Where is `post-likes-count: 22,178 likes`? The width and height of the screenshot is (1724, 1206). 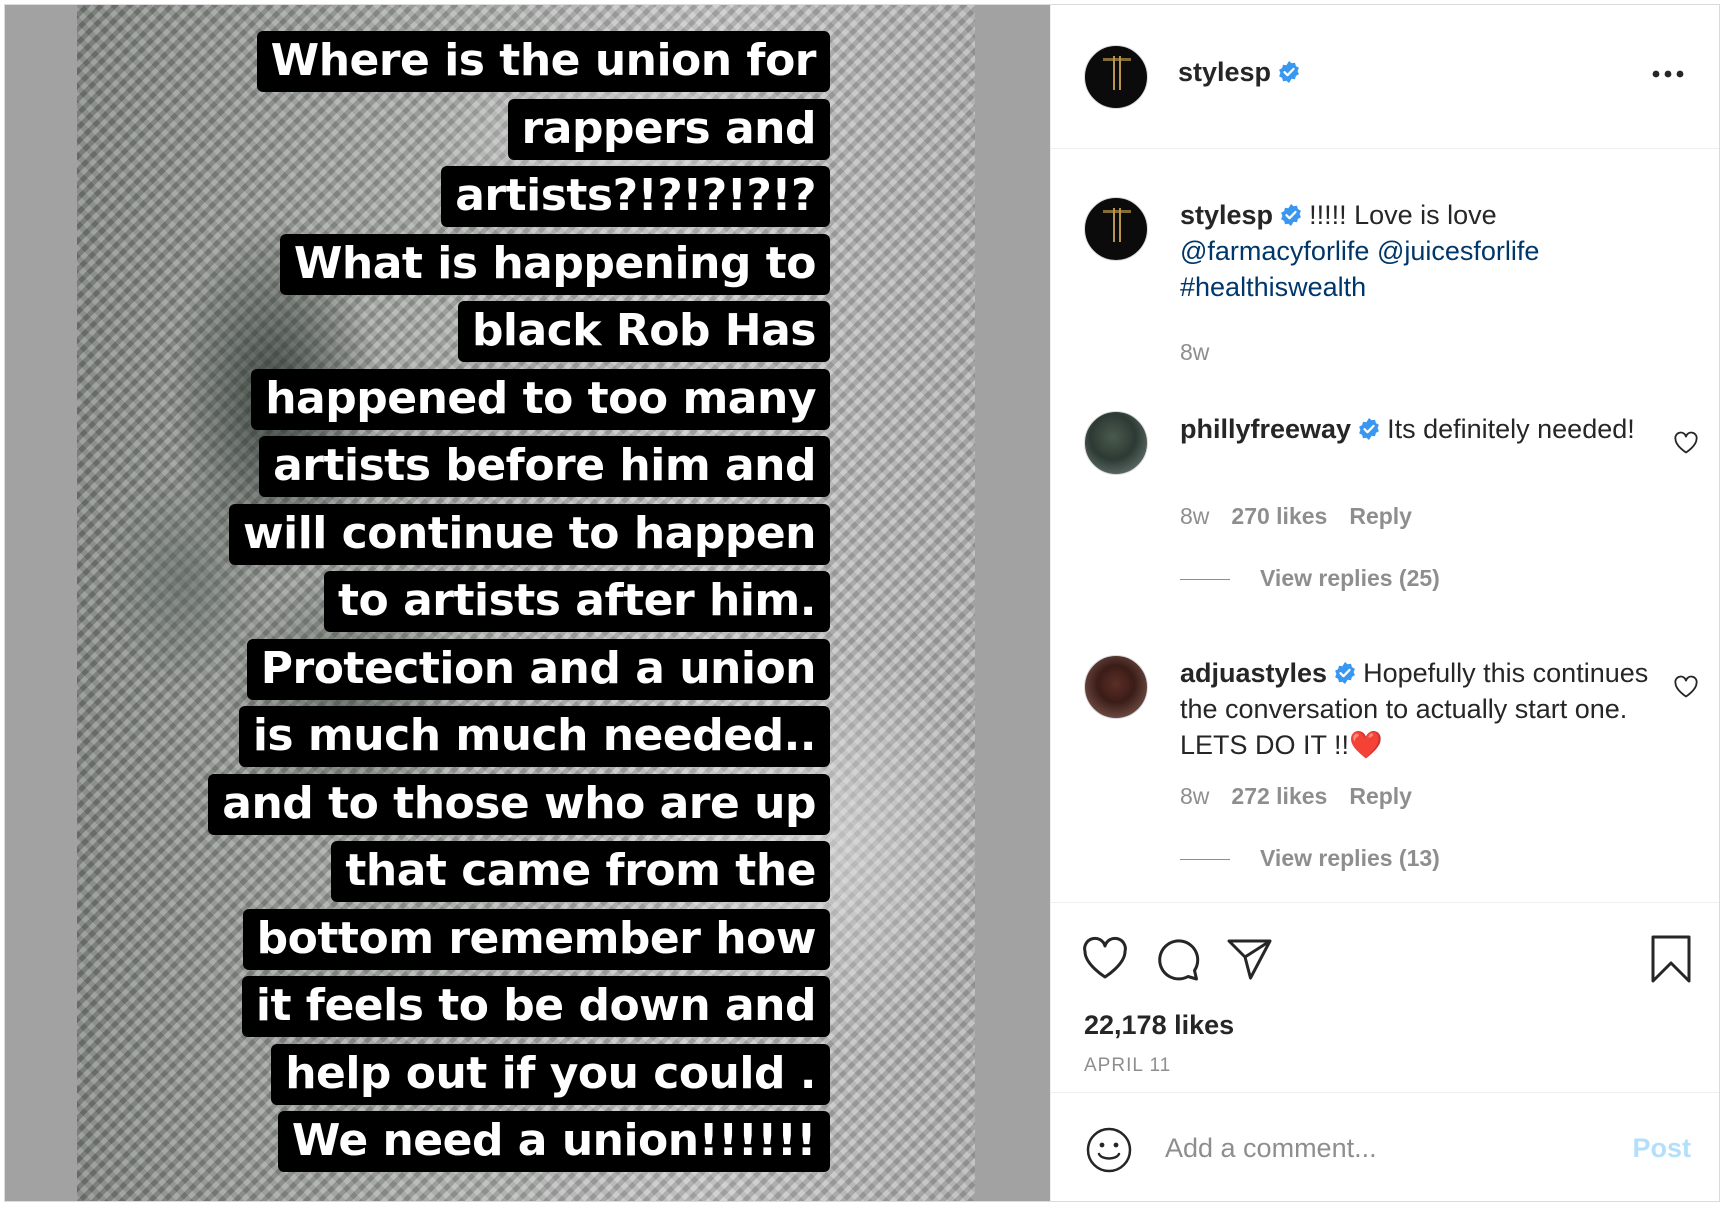 post-likes-count: 22,178 likes is located at coordinates (1159, 1025).